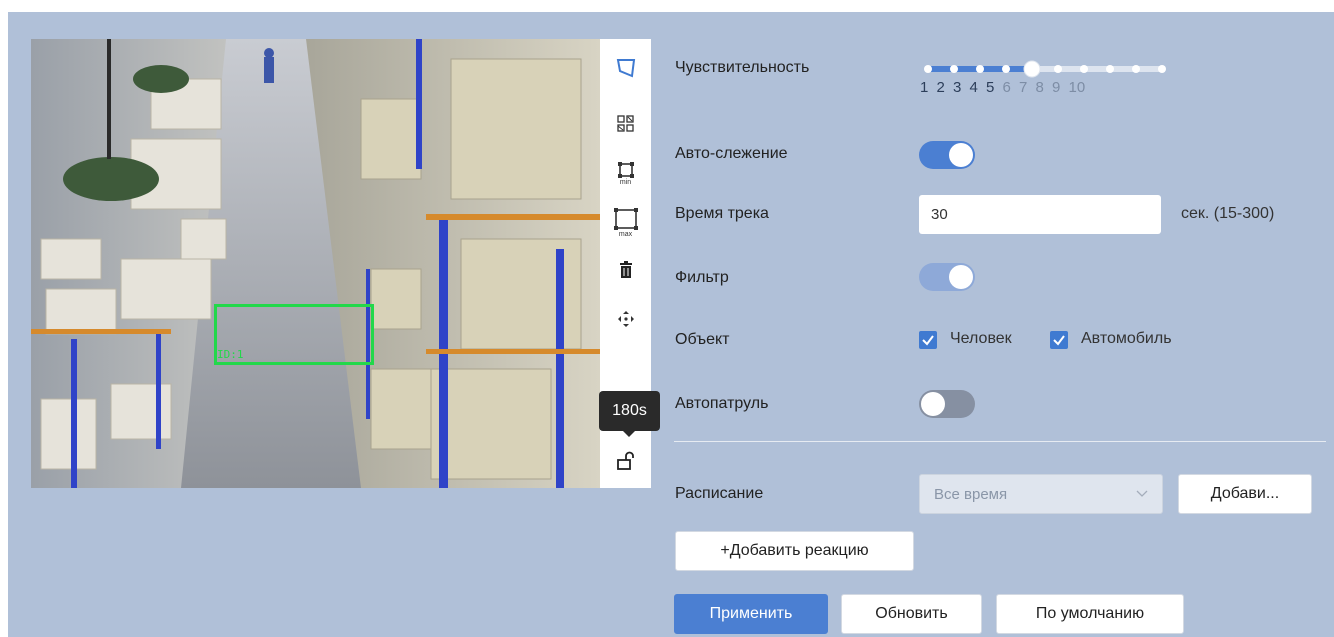 This screenshot has width=1334, height=637. Describe the element at coordinates (939, 214) in the screenshot. I see `track-time-value: 30` at that location.